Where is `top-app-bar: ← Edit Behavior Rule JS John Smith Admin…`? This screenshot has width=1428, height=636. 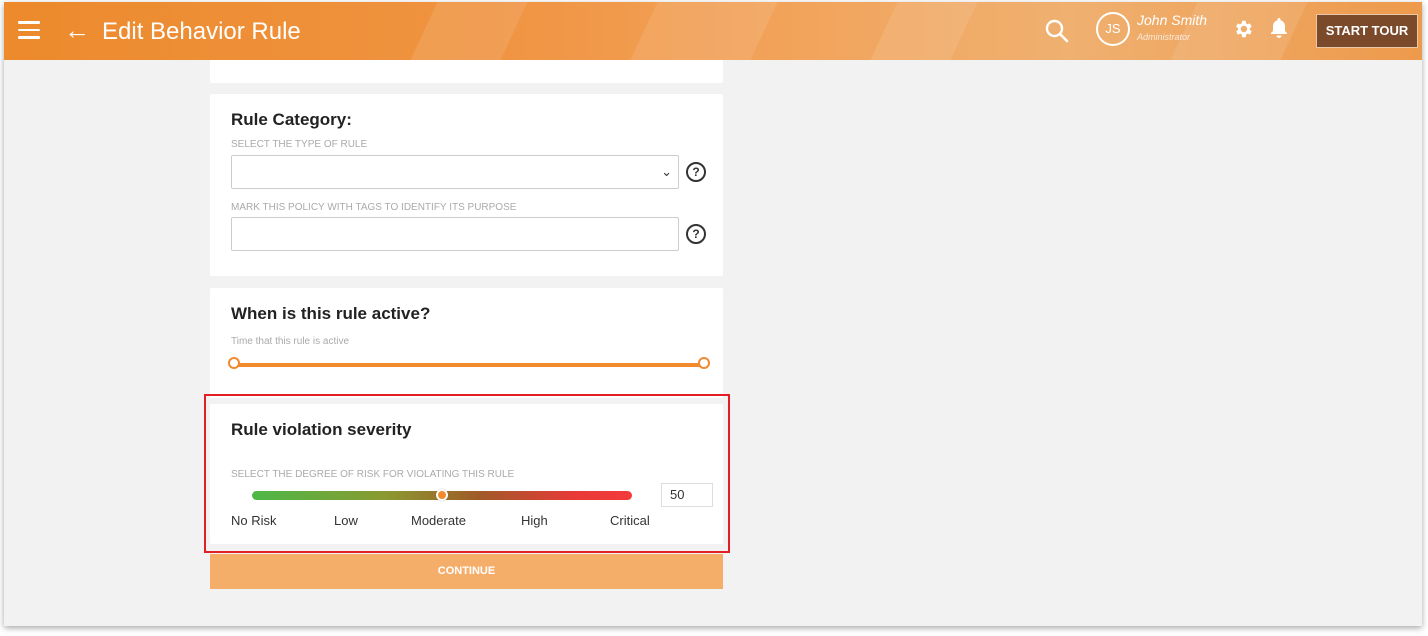
top-app-bar: ← Edit Behavior Rule JS John Smith Admin… is located at coordinates (713, 31).